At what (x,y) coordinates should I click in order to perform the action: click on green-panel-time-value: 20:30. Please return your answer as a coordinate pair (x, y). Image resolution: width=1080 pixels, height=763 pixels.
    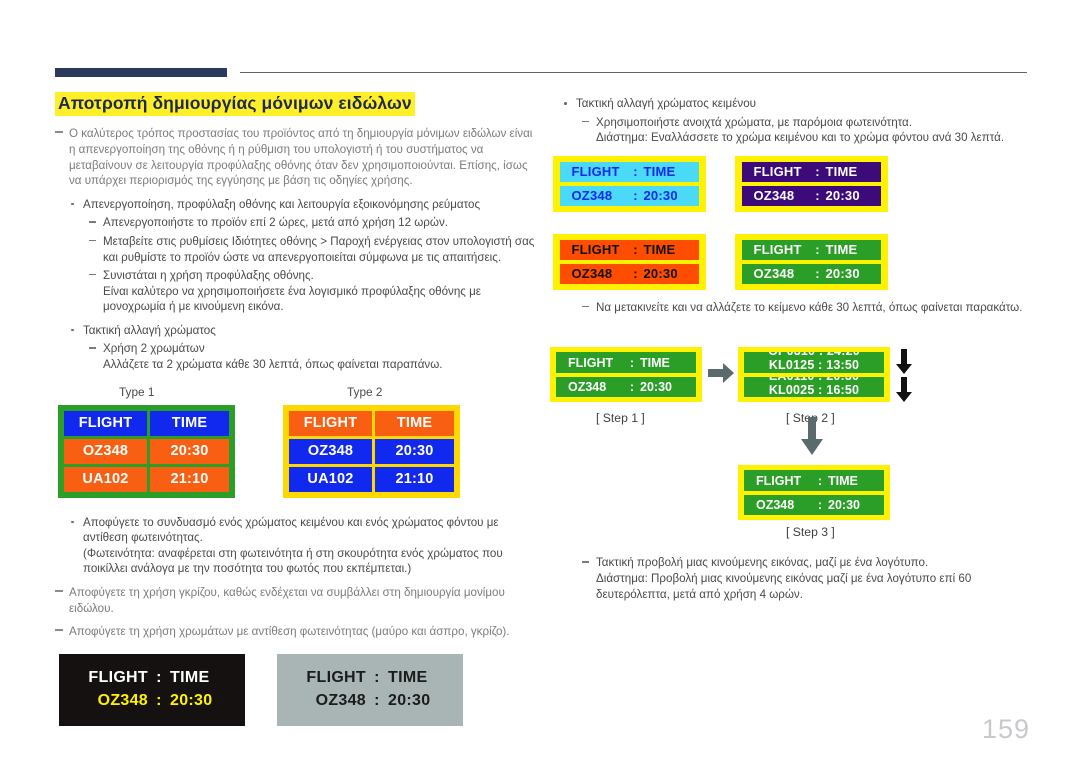
    Looking at the image, I should click on (842, 274).